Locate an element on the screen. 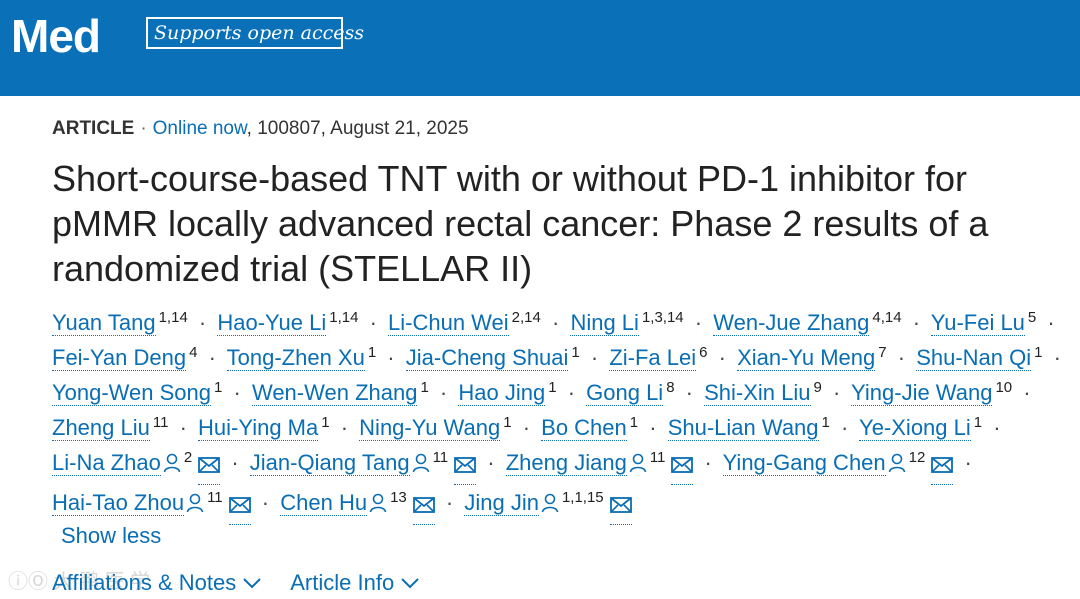  author-item: Xian-Yu Meng 7 is located at coordinates (812, 358).